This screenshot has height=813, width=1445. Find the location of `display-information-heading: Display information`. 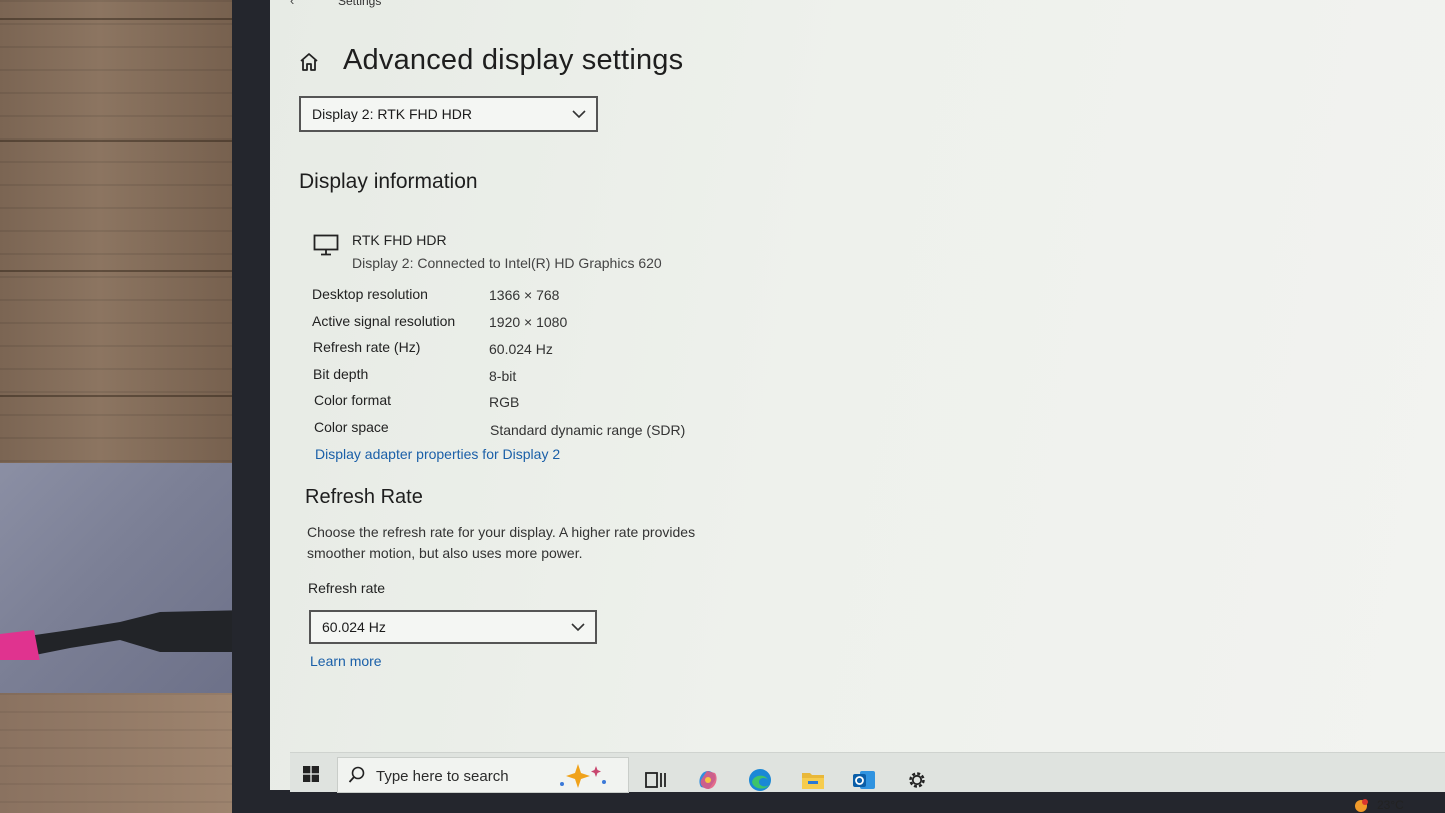

display-information-heading: Display information is located at coordinates (388, 181).